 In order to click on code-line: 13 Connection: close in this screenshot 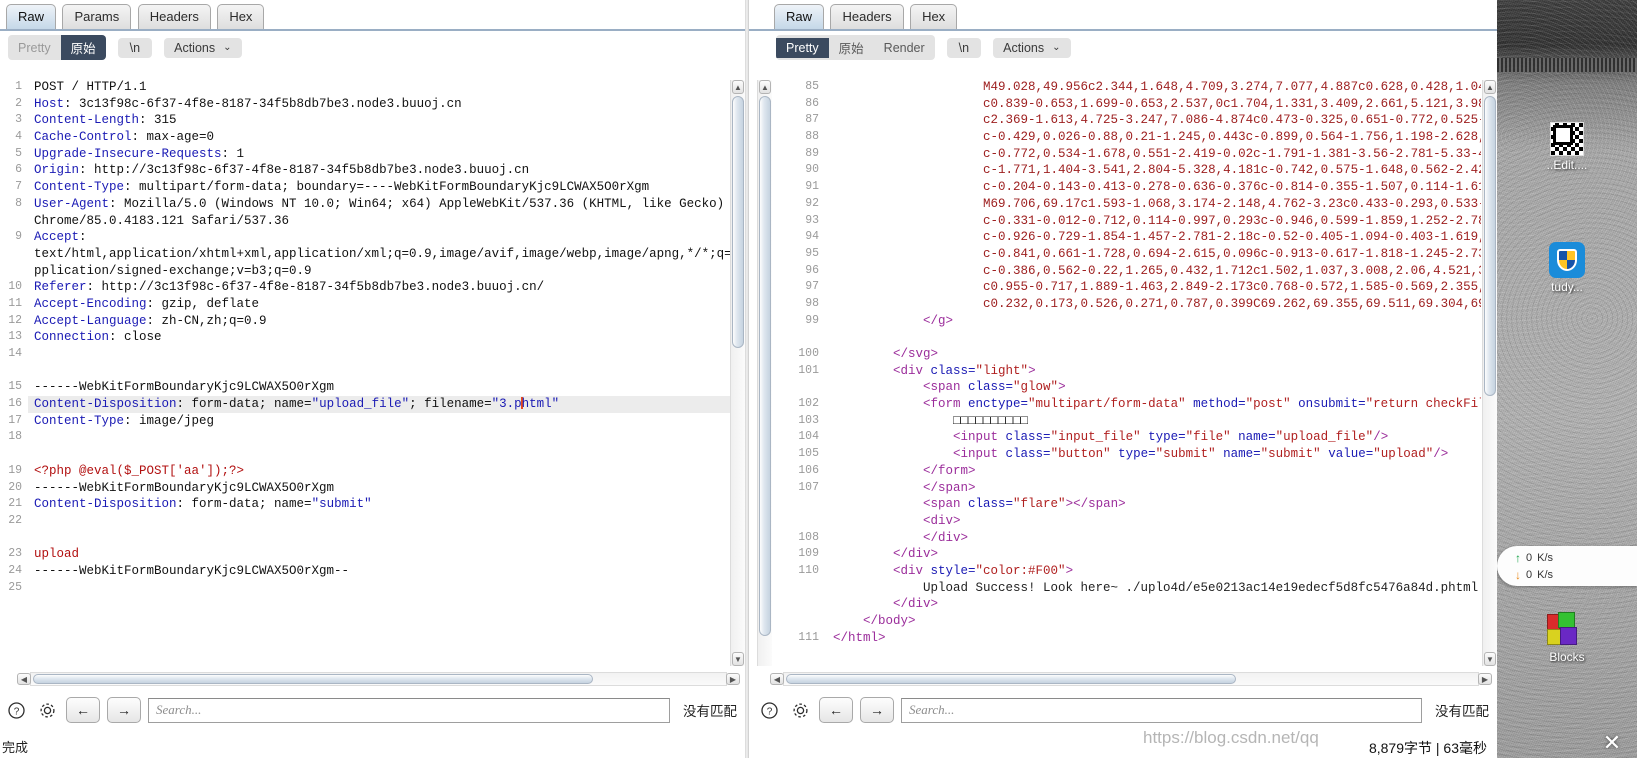, I will do `click(372, 337)`.